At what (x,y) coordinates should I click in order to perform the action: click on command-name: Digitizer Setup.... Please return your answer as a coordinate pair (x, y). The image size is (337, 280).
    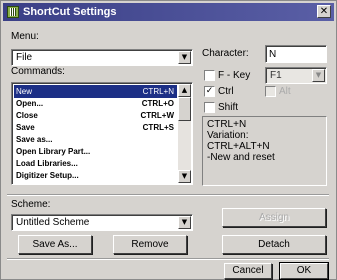
    Looking at the image, I should click on (47, 175).